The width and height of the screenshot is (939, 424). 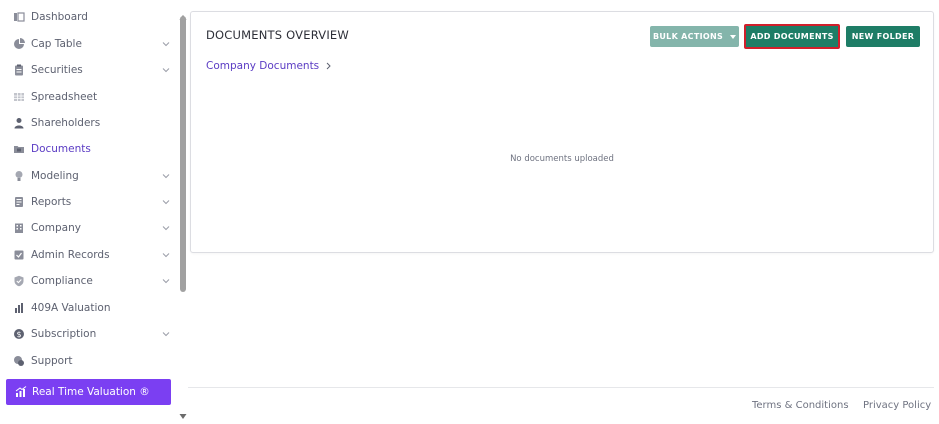 What do you see at coordinates (19, 17) in the screenshot?
I see `dashboard-icon` at bounding box center [19, 17].